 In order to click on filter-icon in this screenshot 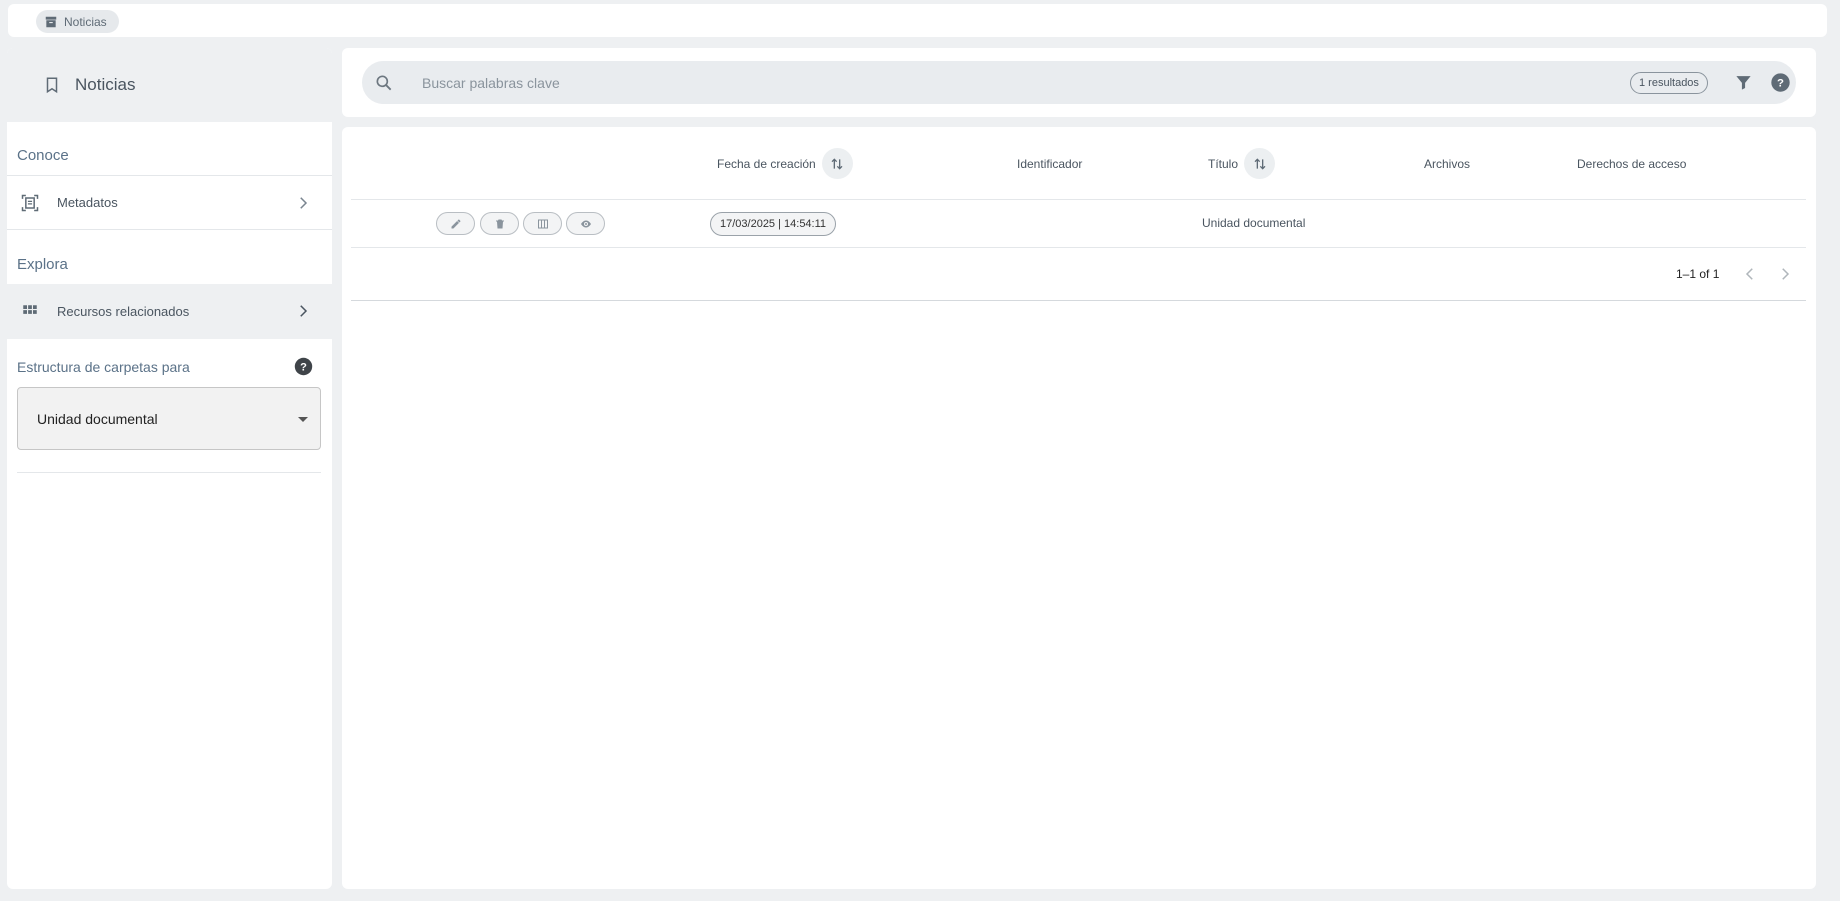, I will do `click(1743, 82)`.